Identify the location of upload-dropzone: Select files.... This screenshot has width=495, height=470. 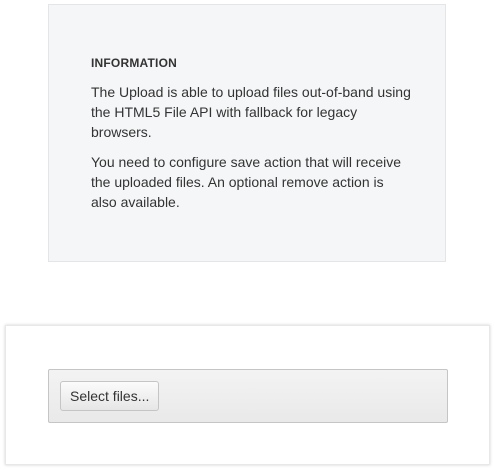
(248, 396).